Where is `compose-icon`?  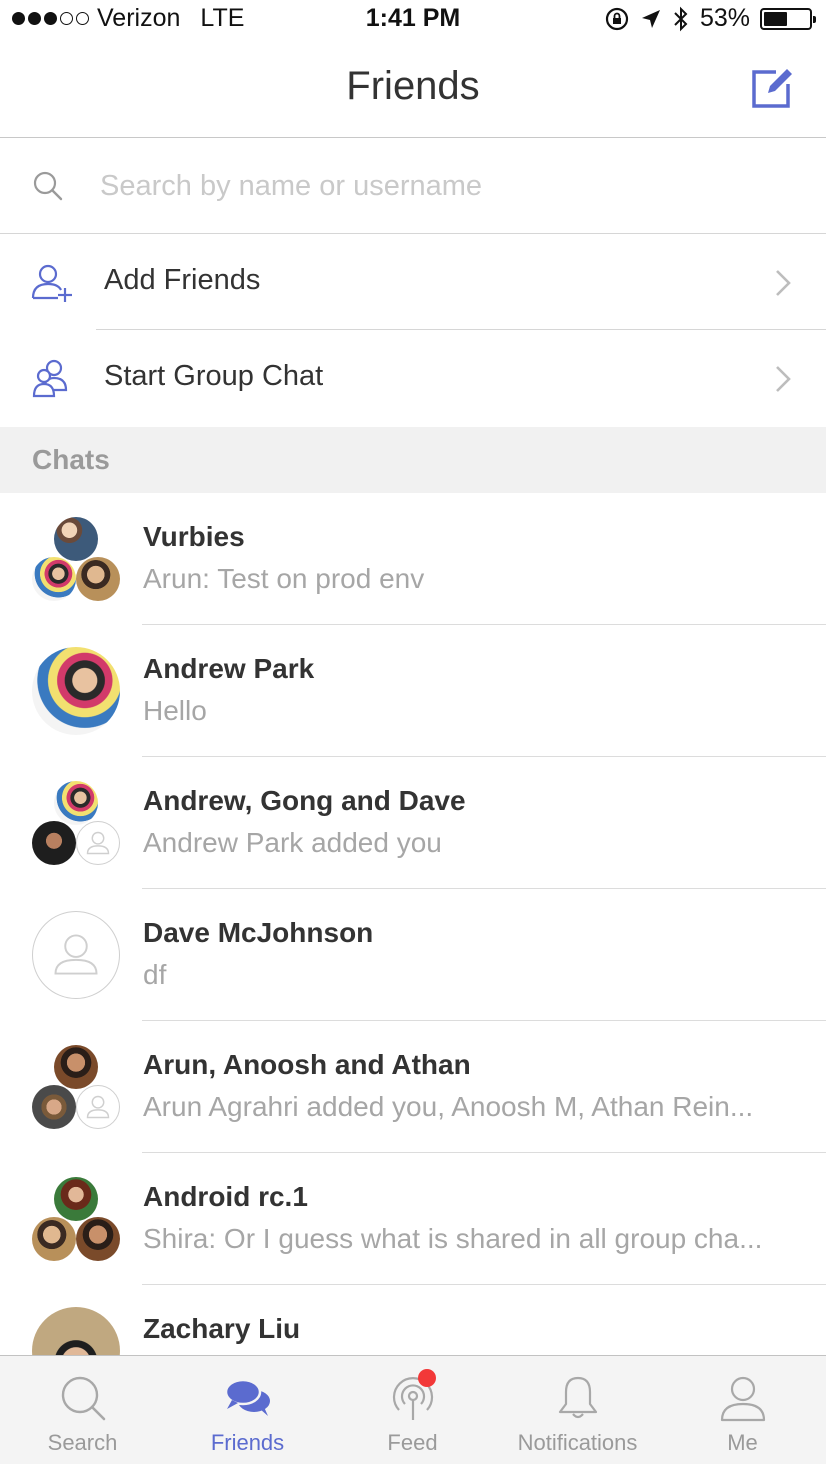
compose-icon is located at coordinates (772, 88).